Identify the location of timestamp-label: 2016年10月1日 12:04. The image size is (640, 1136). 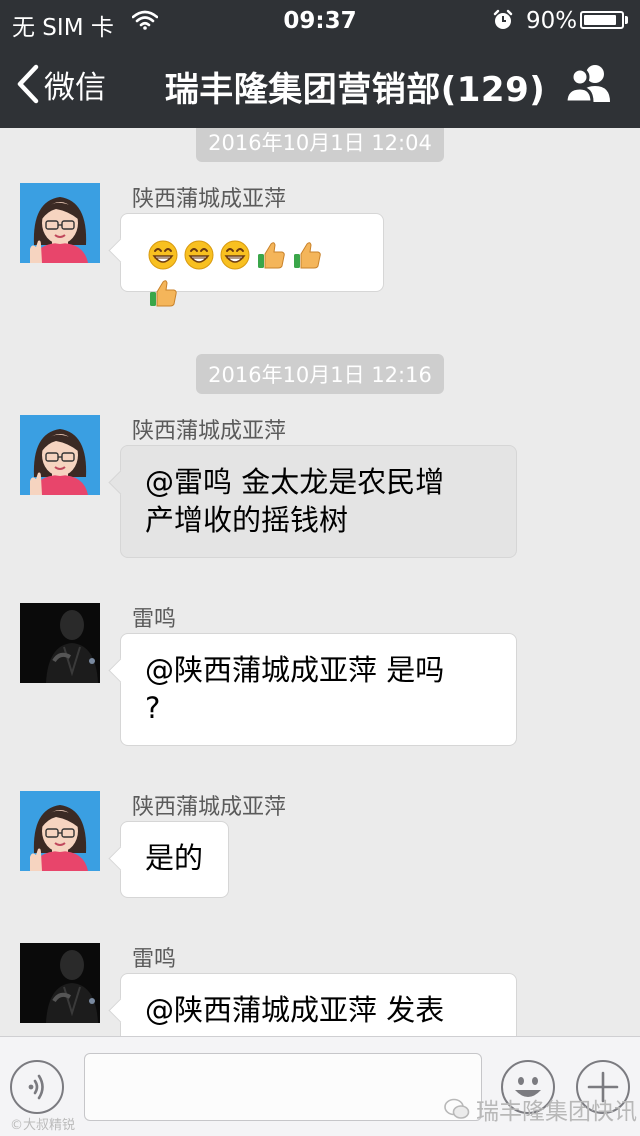
(320, 145).